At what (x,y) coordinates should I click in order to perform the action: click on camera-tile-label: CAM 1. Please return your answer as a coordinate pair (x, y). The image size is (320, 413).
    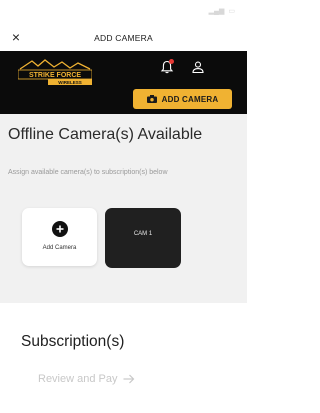
    Looking at the image, I should click on (143, 234).